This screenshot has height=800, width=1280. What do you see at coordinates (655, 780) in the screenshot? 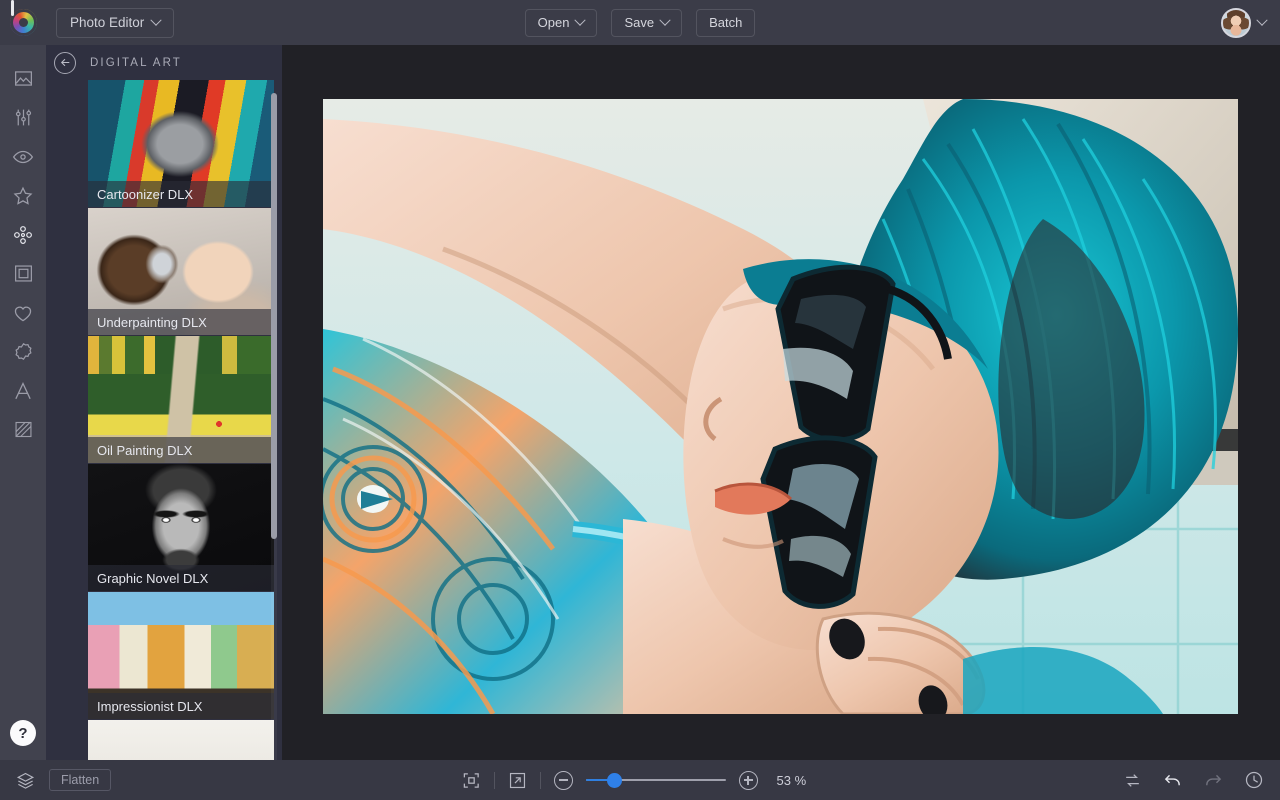
I see `zoom-slider` at bounding box center [655, 780].